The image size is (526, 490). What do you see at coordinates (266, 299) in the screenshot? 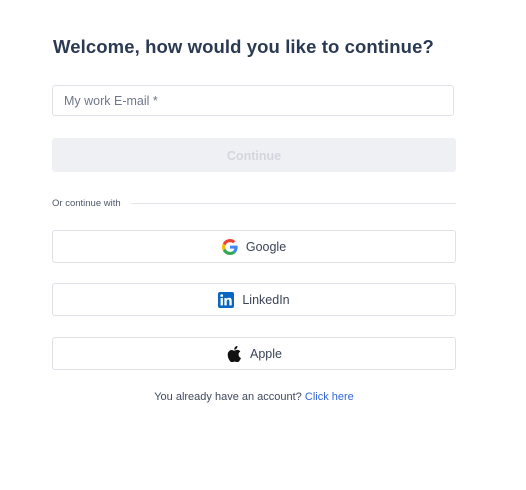
I see `linkedin-button-label: LinkedIn` at bounding box center [266, 299].